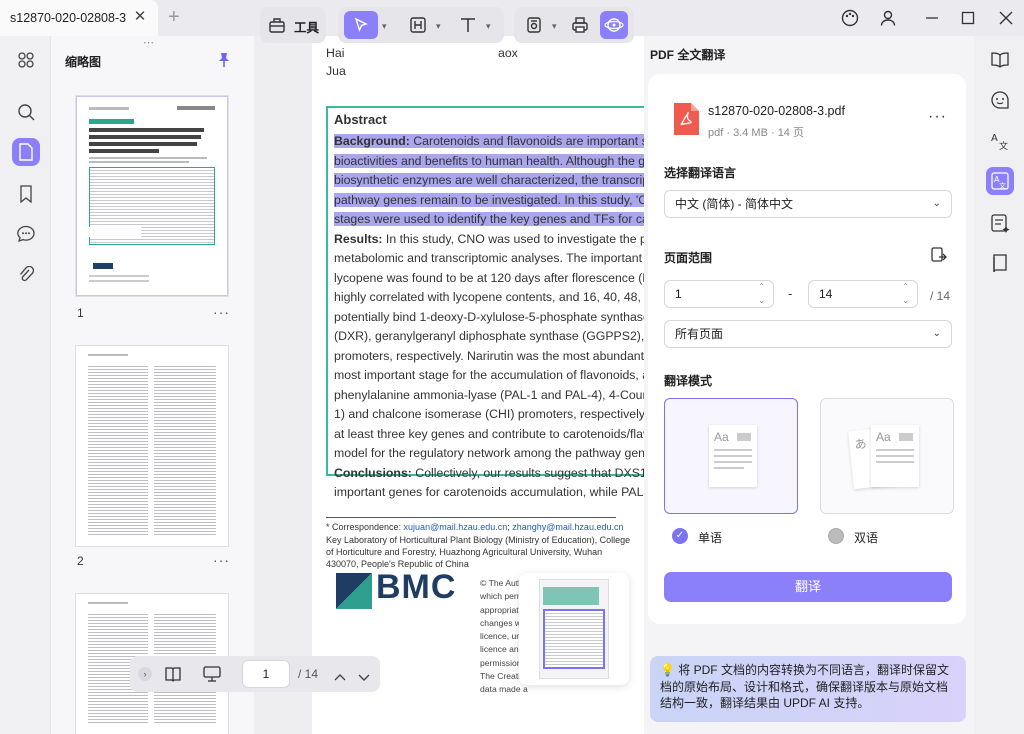 The height and width of the screenshot is (734, 1024). What do you see at coordinates (364, 678) in the screenshot?
I see `chevron-down-icon` at bounding box center [364, 678].